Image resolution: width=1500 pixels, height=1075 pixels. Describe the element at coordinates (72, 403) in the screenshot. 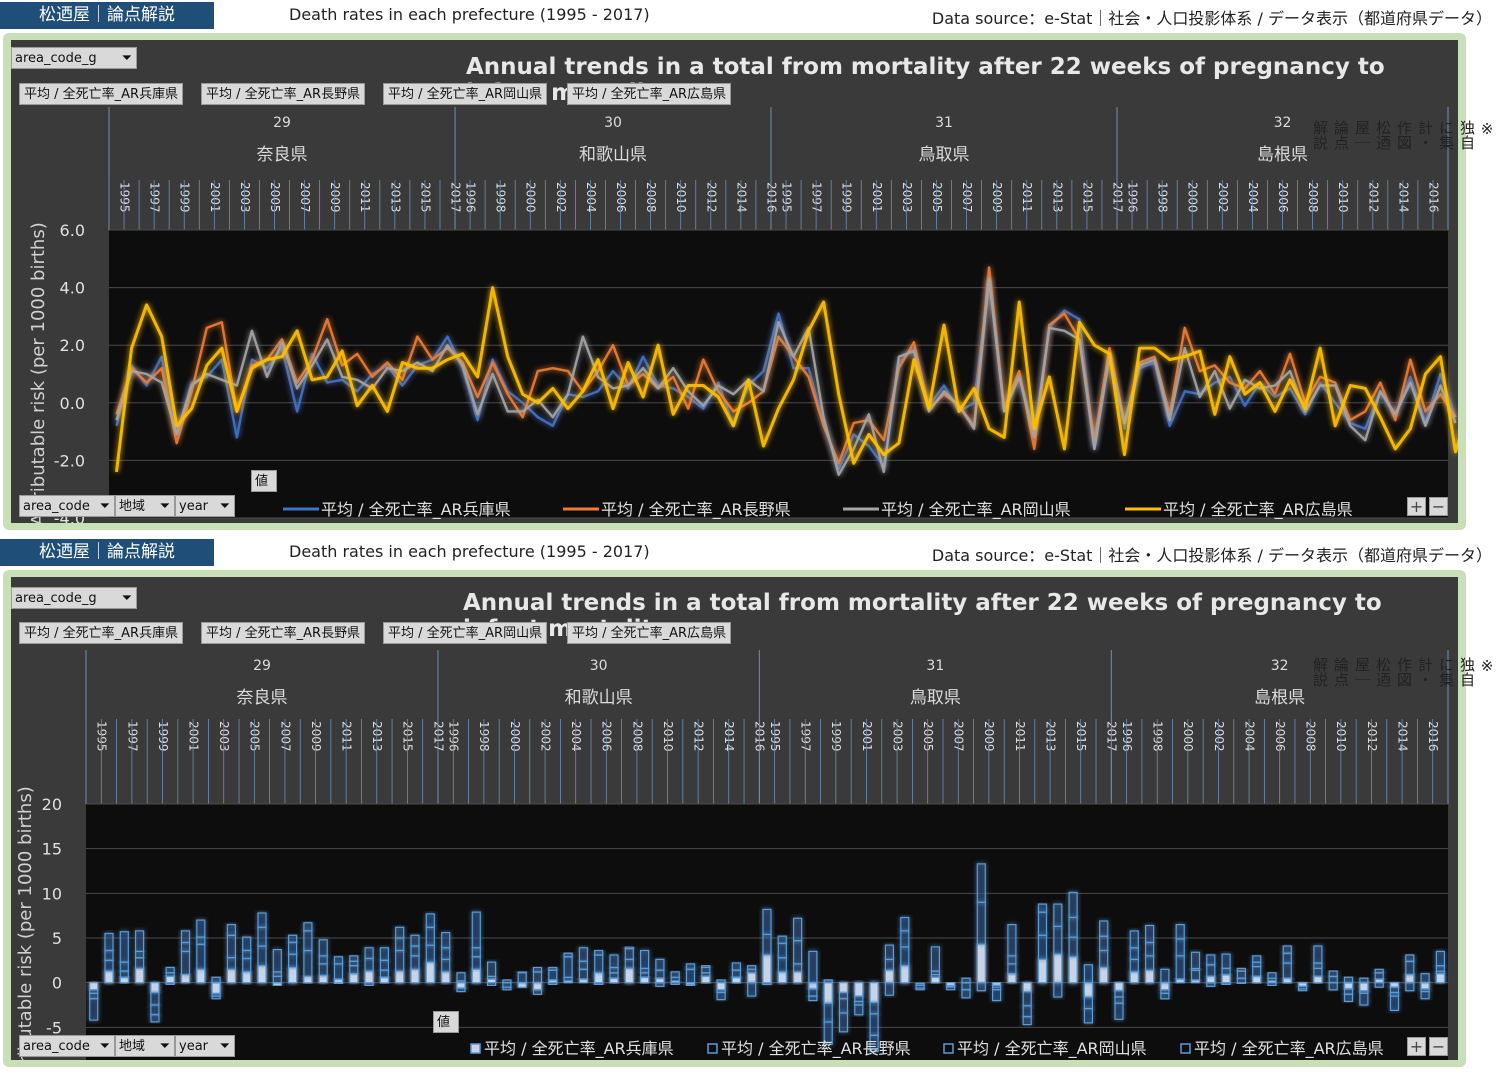

I see `y-tick-label: 0.0` at that location.